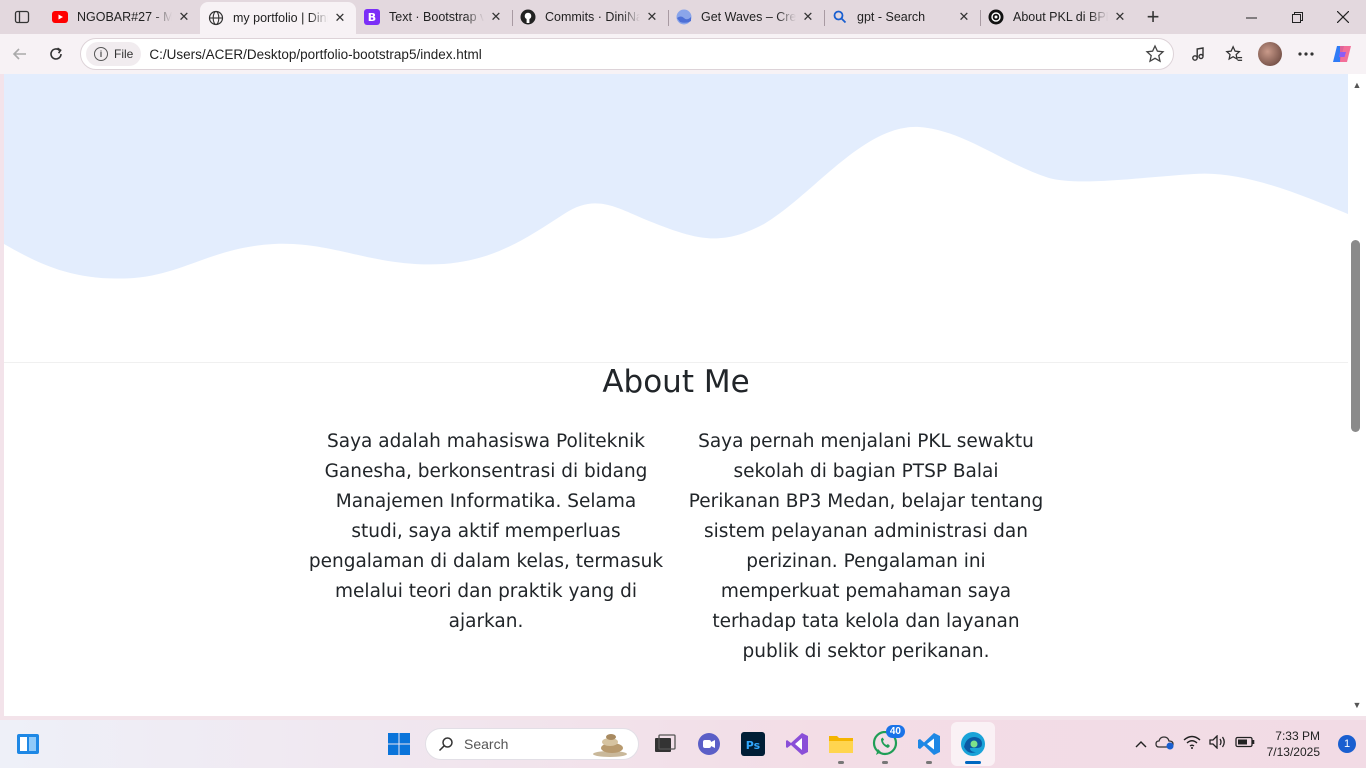 Image resolution: width=1366 pixels, height=768 pixels. Describe the element at coordinates (528, 17) in the screenshot. I see `github-icon` at that location.